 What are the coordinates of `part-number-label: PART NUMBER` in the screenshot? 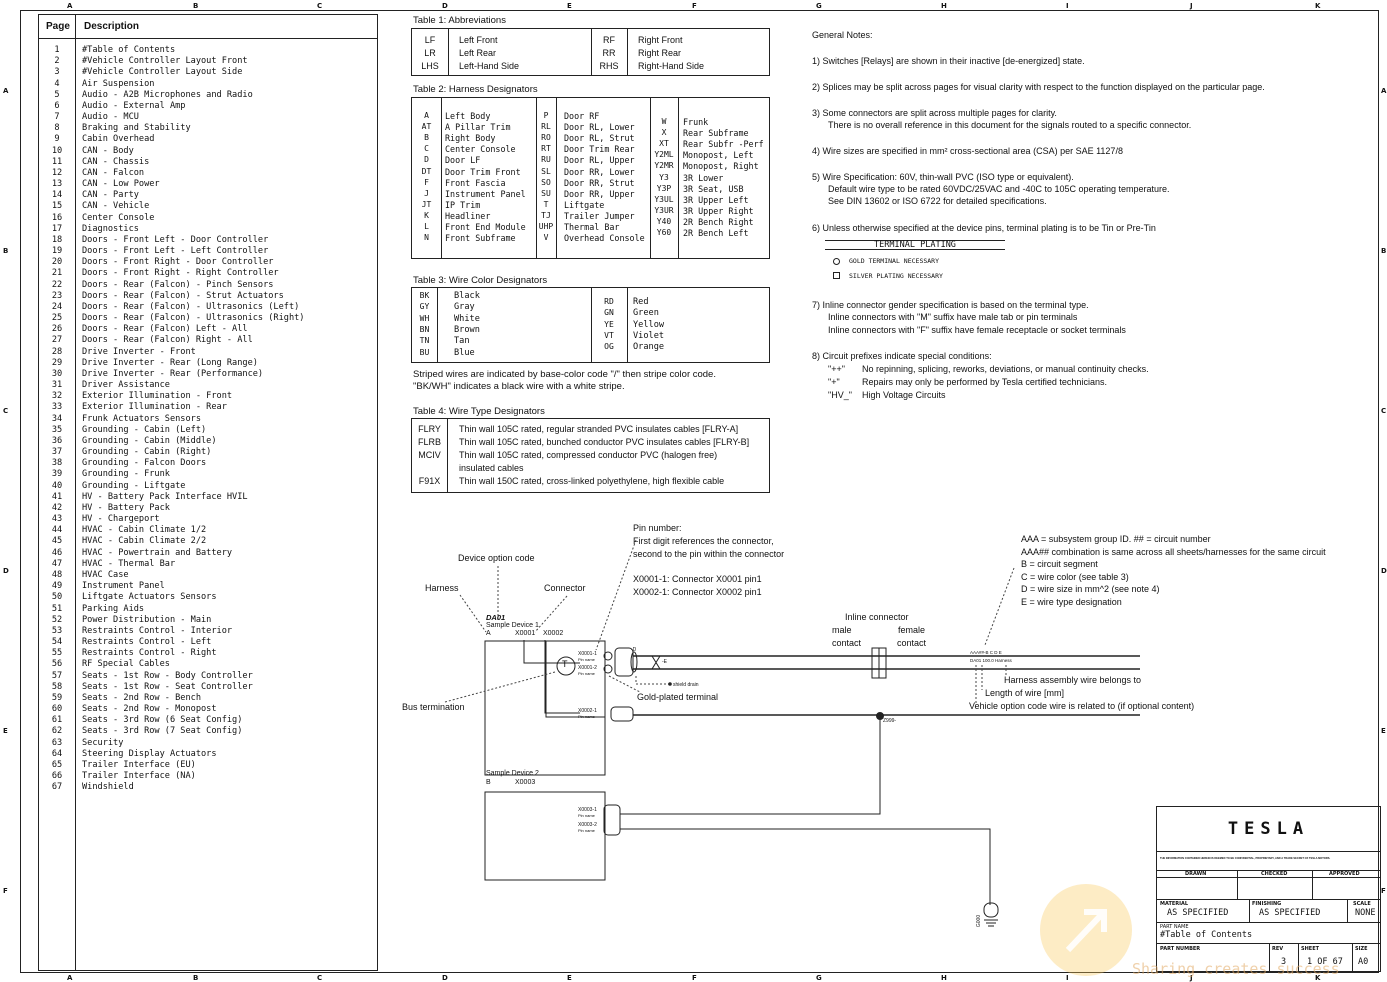 It's located at (1180, 949).